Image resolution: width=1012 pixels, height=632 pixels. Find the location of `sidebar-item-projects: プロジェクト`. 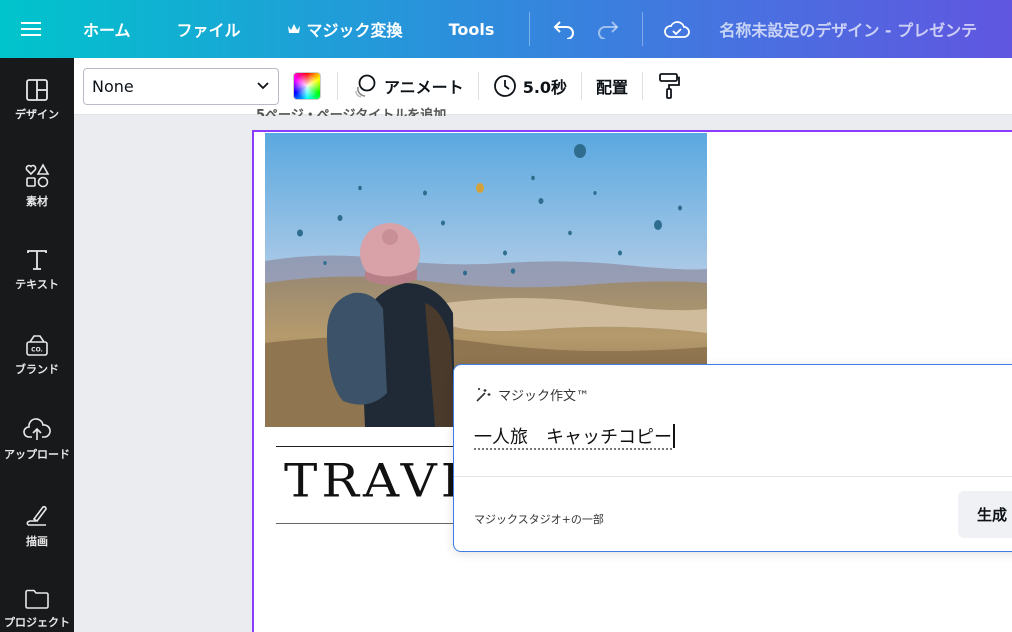

sidebar-item-projects: プロジェクト is located at coordinates (37, 609).